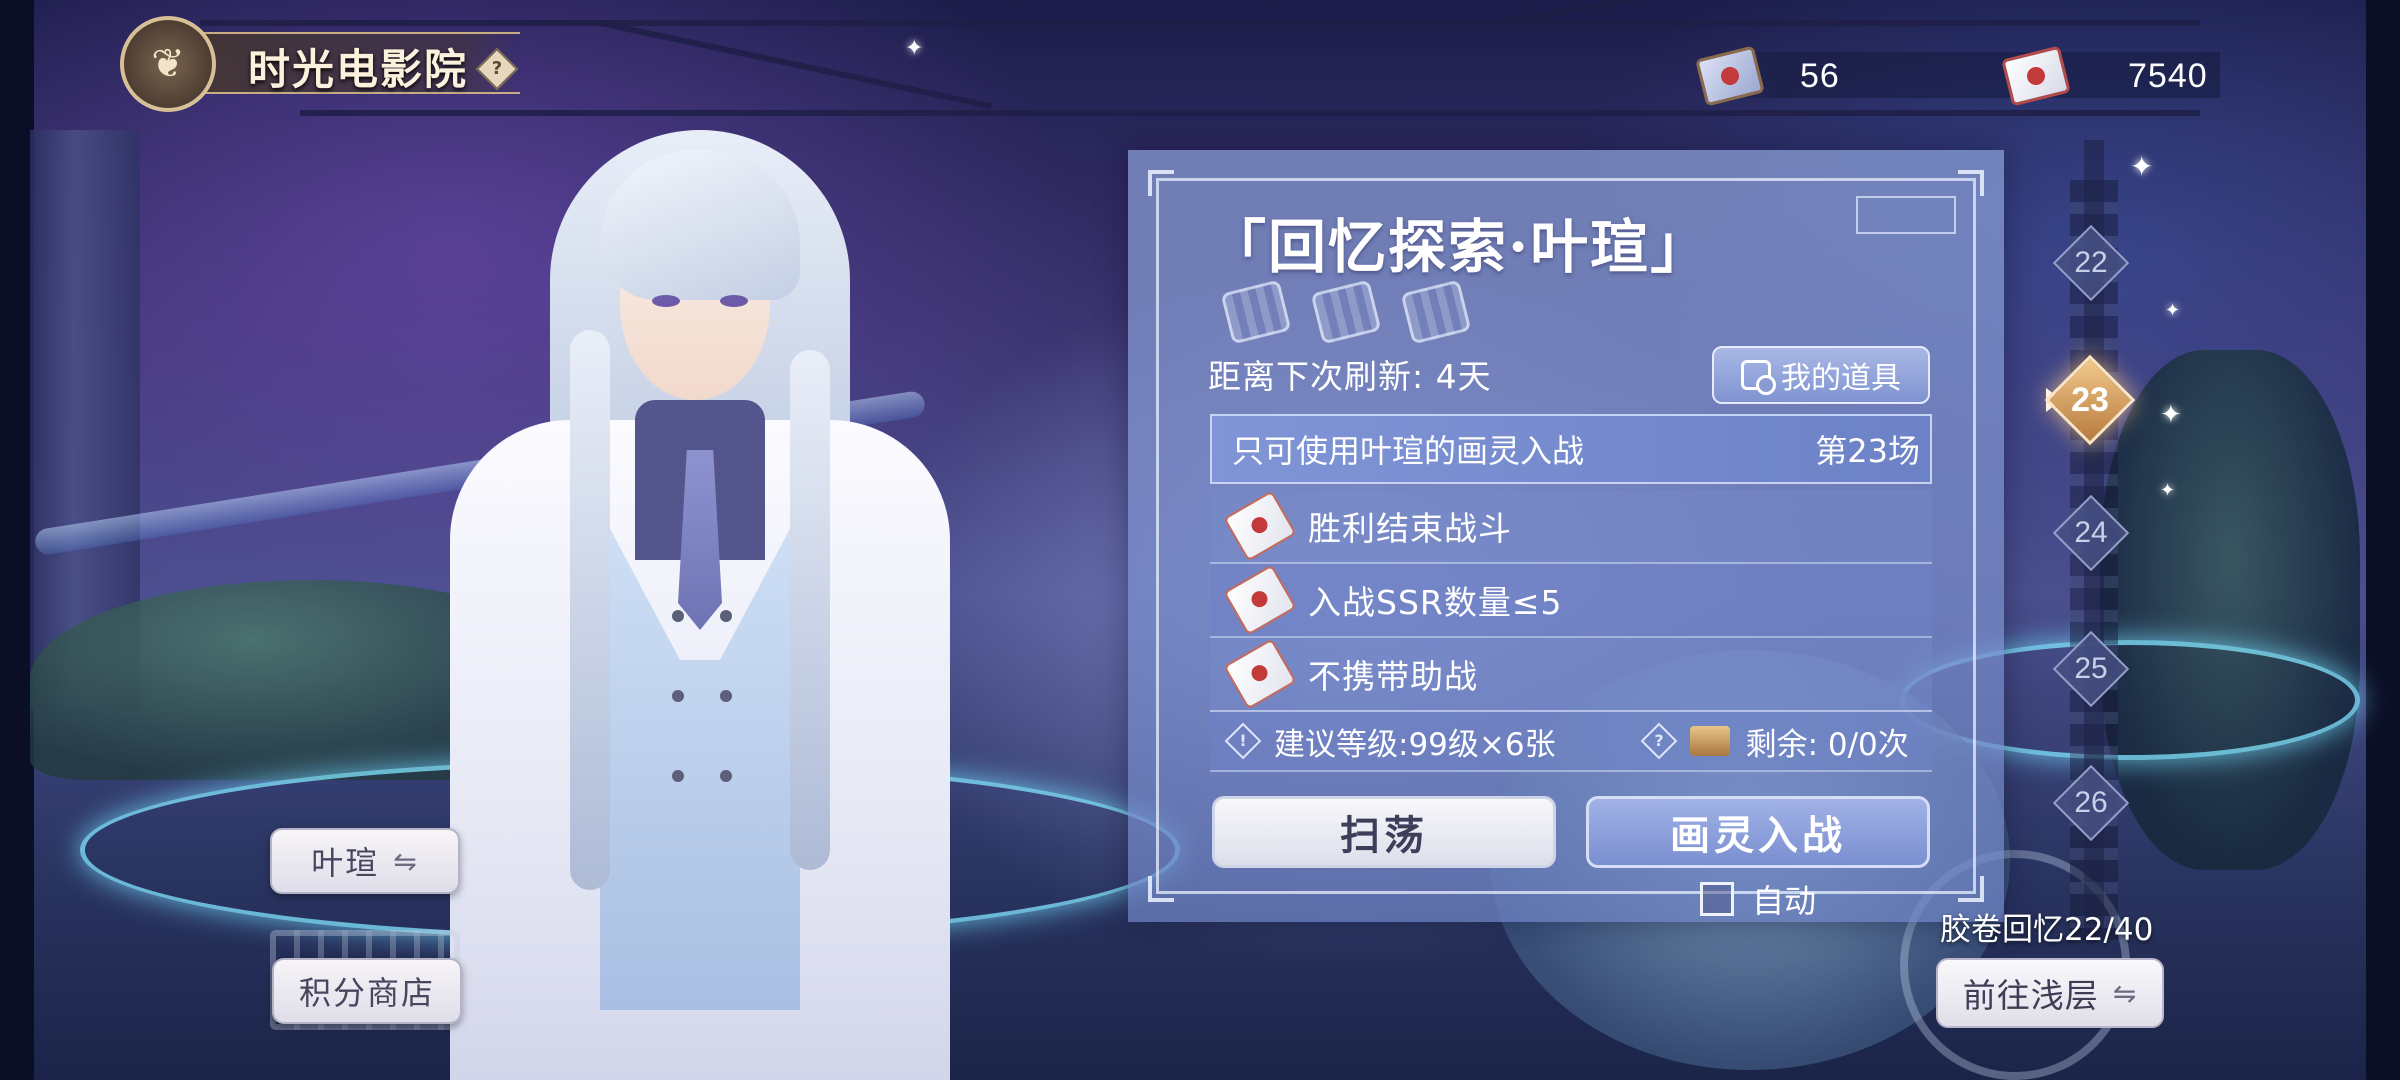 The image size is (2400, 1080). Describe the element at coordinates (2168, 75) in the screenshot. I see `currency-value: 7540` at that location.